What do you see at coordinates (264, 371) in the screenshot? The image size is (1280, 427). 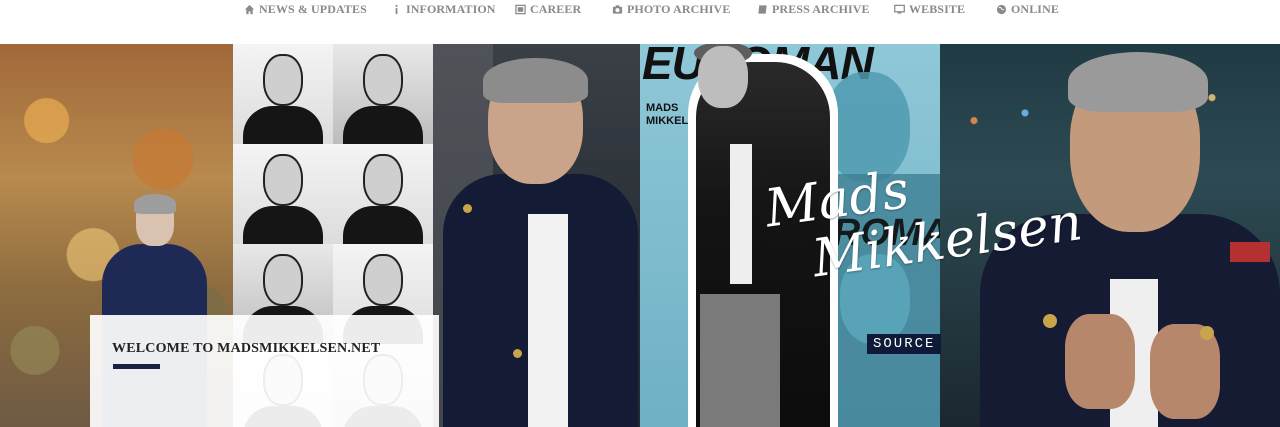 I see `welcome-box: WELCOME TO MADSMIKKELSEN.NET` at bounding box center [264, 371].